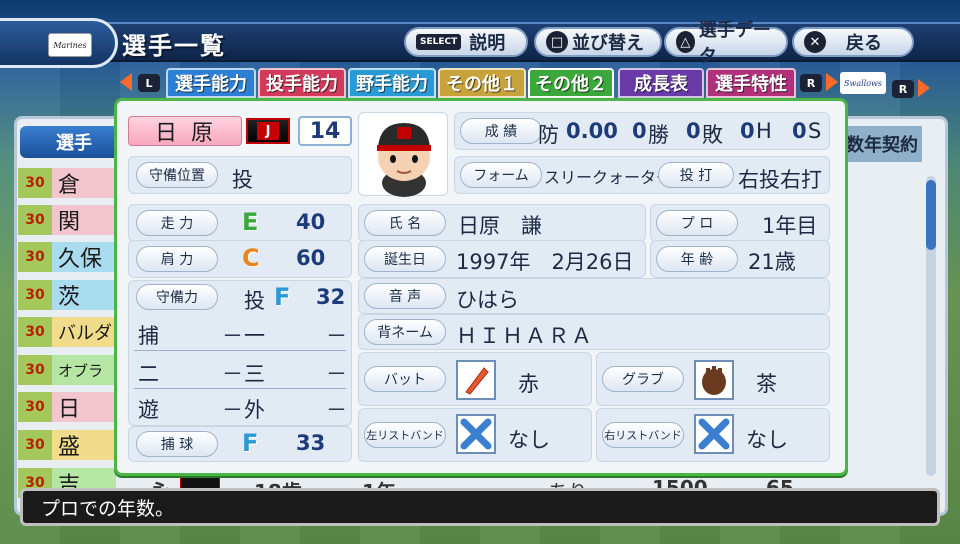  I want to click on list-item: 30 久保, so click(67, 257).